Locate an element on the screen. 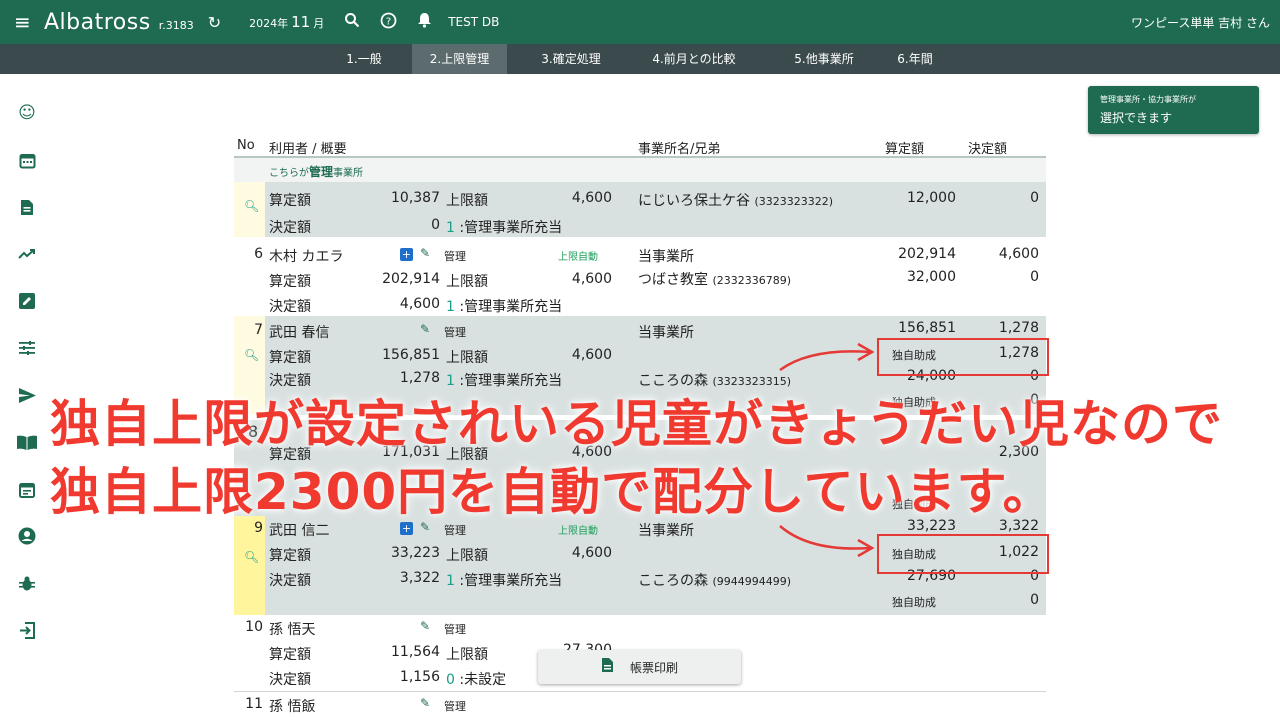 This screenshot has width=1280, height=720. office-name-text: つばさ教室 is located at coordinates (673, 280).